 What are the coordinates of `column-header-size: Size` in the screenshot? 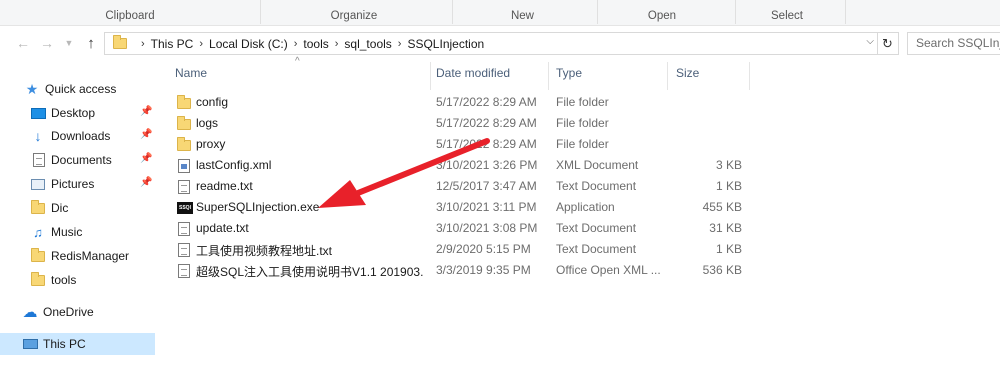 It's located at (687, 73).